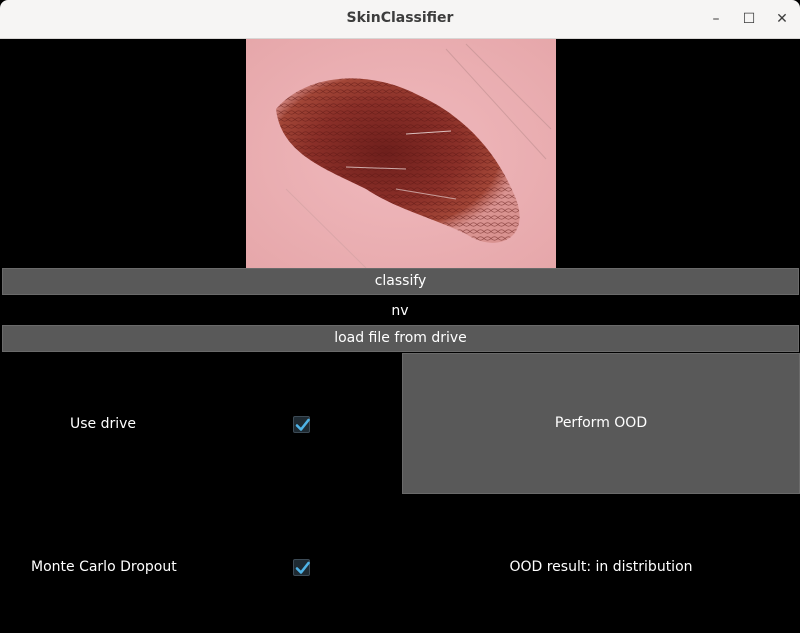  I want to click on use-drive-checkbox, so click(301, 424).